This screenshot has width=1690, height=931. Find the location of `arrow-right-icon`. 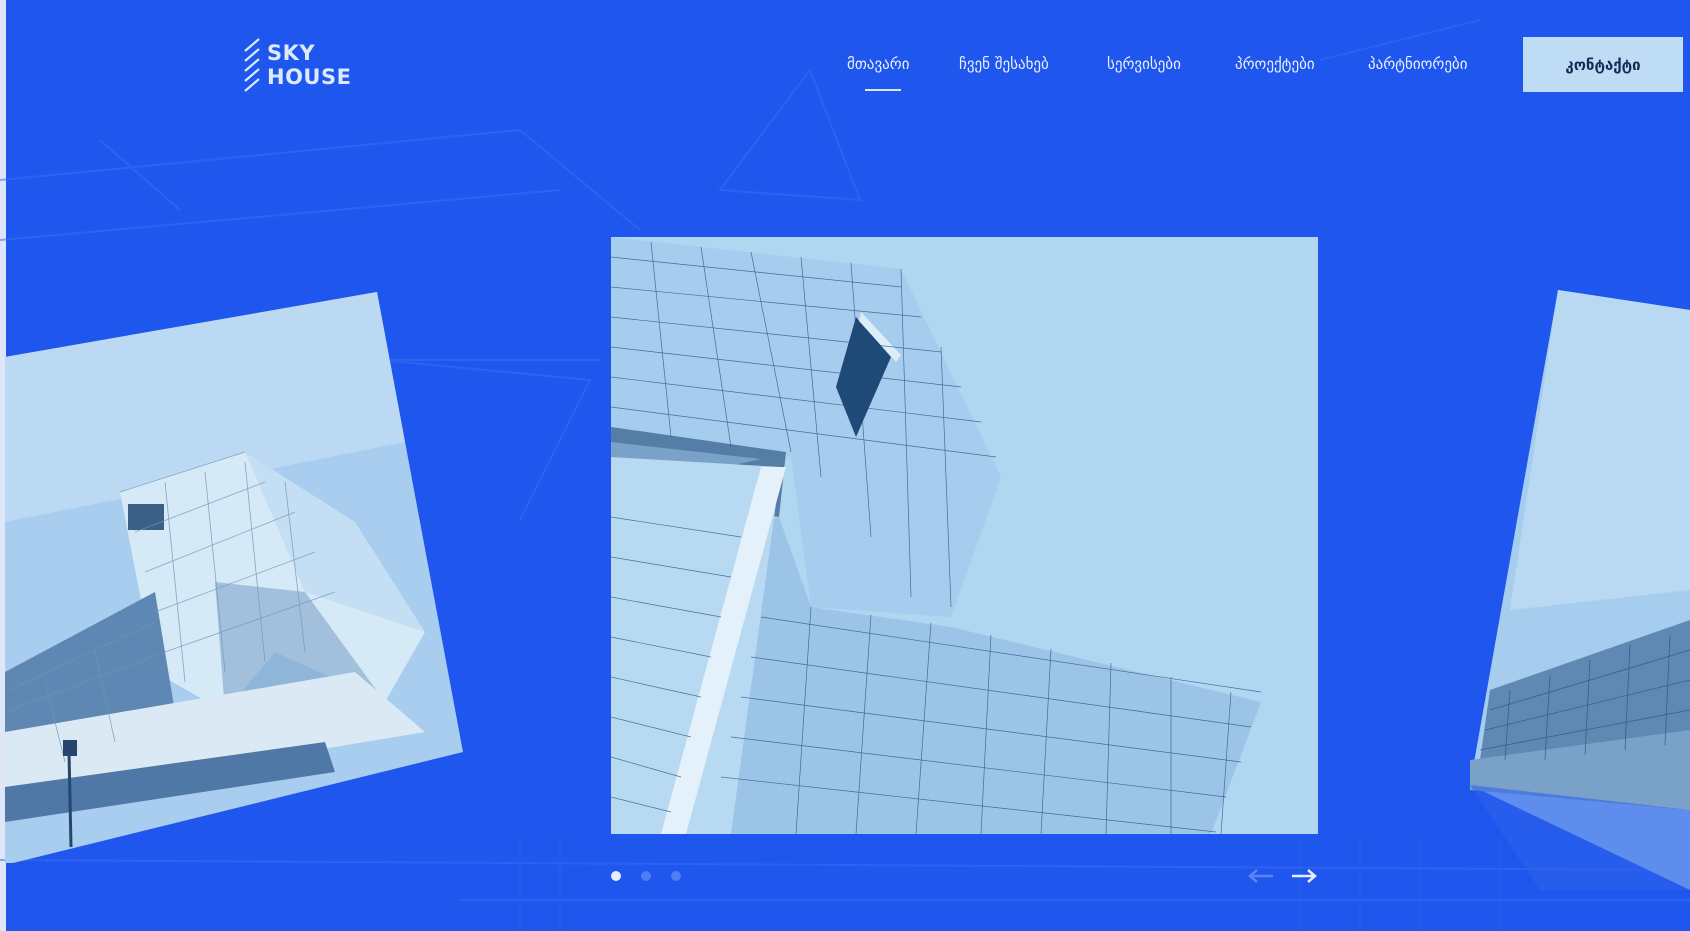

arrow-right-icon is located at coordinates (1305, 876).